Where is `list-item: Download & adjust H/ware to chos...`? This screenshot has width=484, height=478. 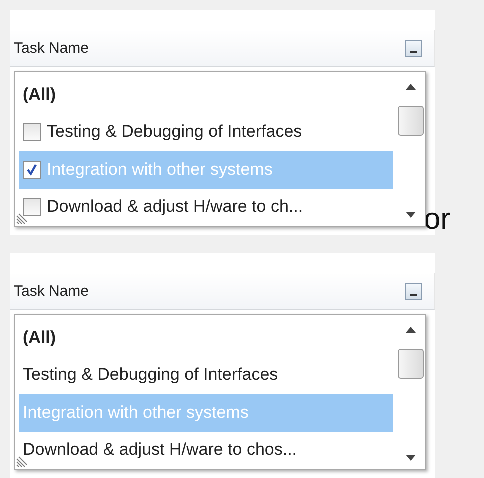 list-item: Download & adjust H/ware to chos... is located at coordinates (206, 450).